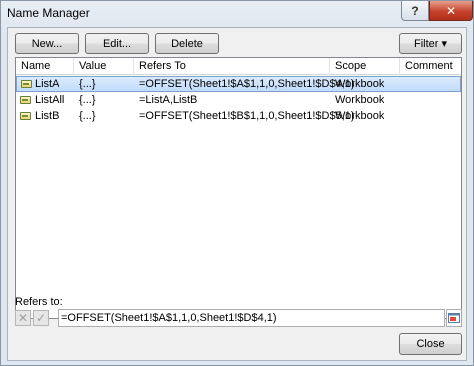 Image resolution: width=474 pixels, height=366 pixels. I want to click on row-refers-to: =OFFSET(Sheet1!$A$1,1,0,Sheet1!$D$4,1), so click(247, 84).